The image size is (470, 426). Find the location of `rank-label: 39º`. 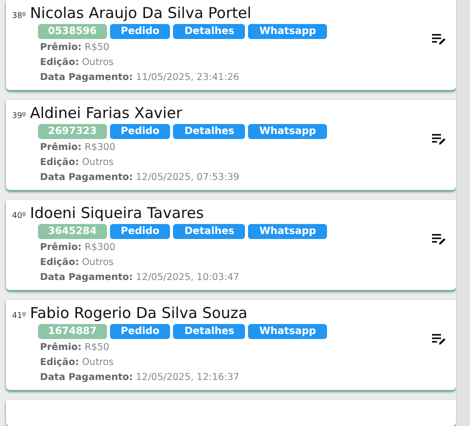

rank-label: 39º is located at coordinates (19, 115).